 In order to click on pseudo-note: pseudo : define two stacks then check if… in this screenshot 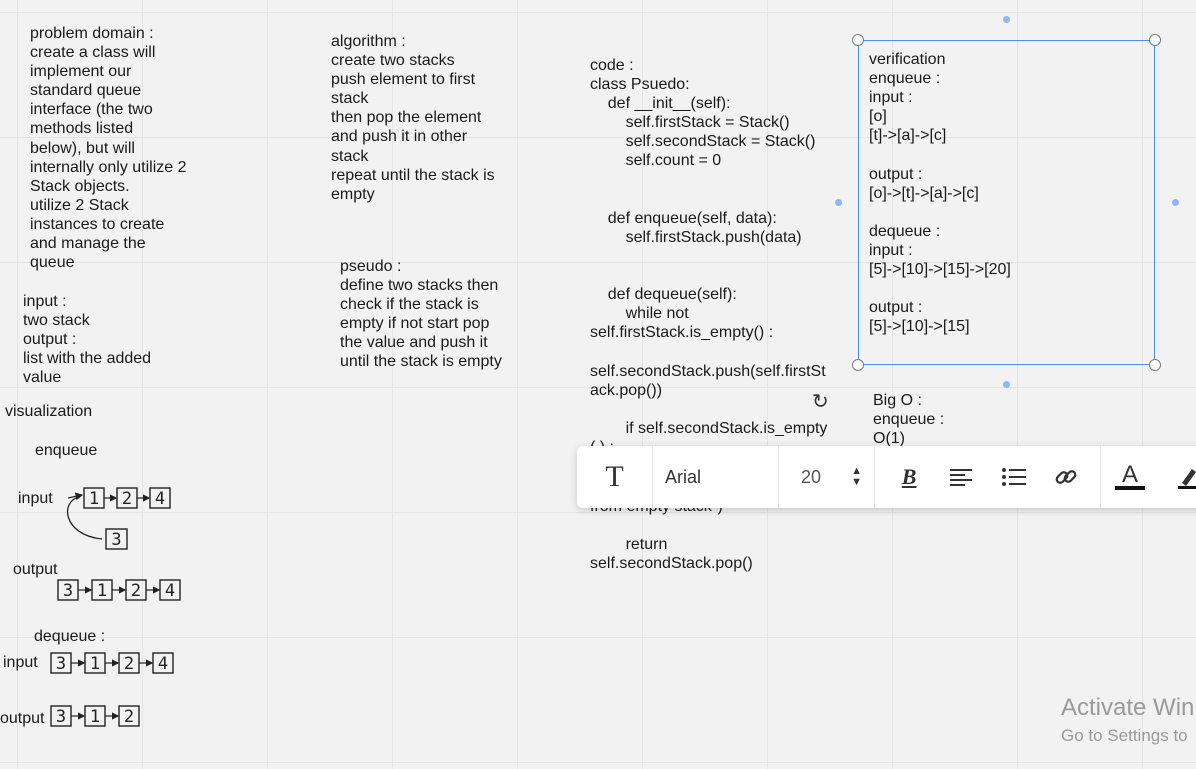, I will do `click(421, 314)`.